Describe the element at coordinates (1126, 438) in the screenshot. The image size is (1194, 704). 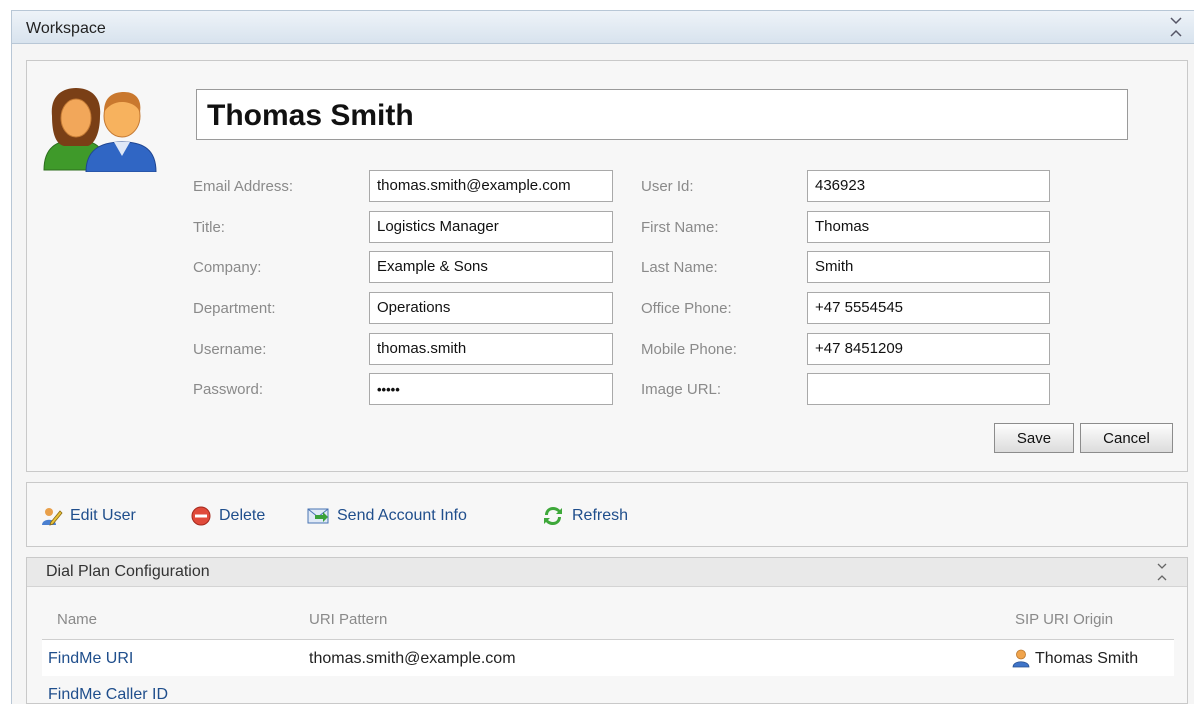
I see `cancel-button: Cancel` at that location.